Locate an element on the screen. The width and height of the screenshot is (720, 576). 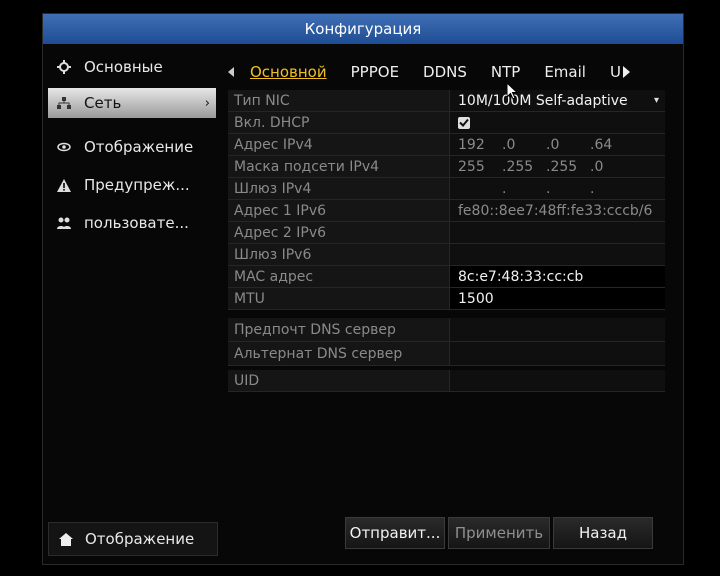
gateway-input: . . . is located at coordinates (557, 189).